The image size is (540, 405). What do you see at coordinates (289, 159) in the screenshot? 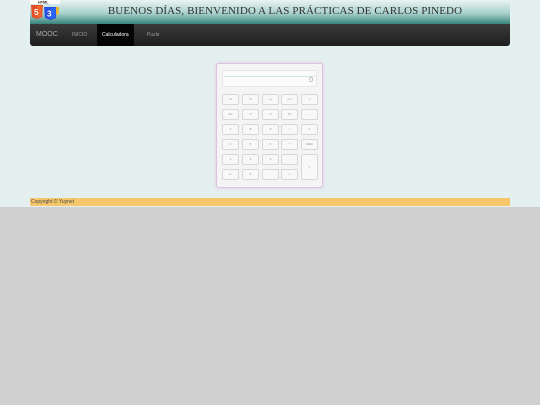
I see `key-subtract: -` at bounding box center [289, 159].